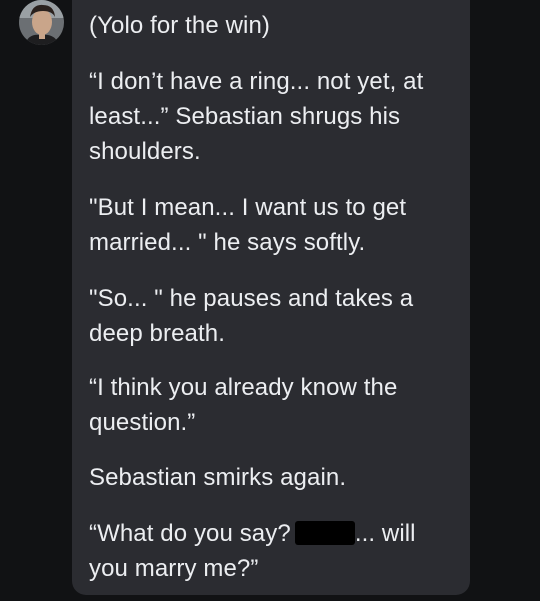  Describe the element at coordinates (190, 533) in the screenshot. I see `message-text-before: “What do you say?` at that location.